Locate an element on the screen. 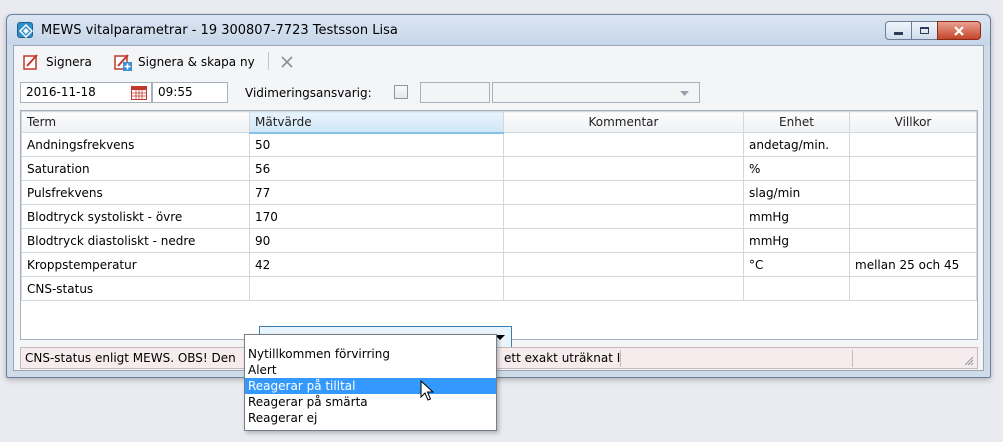  table-row: CNS-status is located at coordinates (499, 288).